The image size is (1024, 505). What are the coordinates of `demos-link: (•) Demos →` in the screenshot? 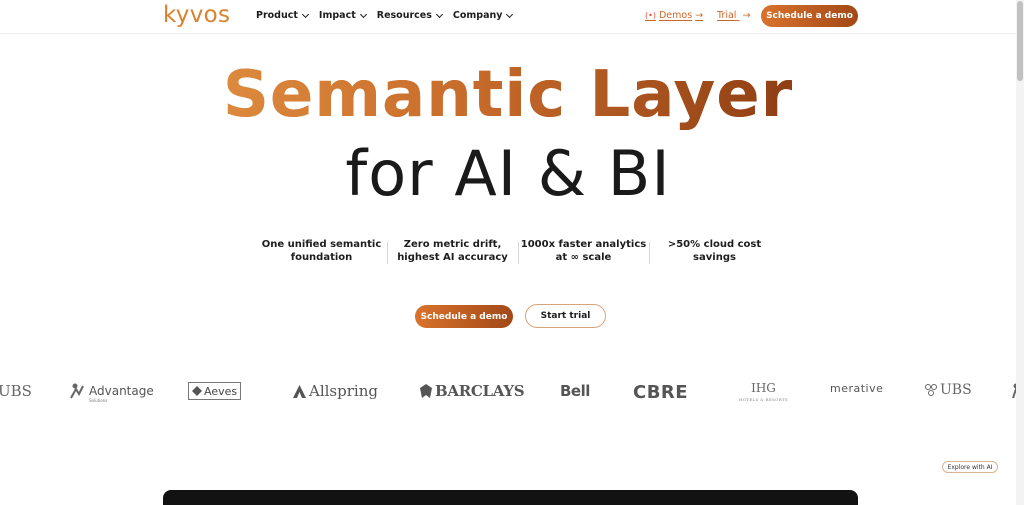 It's located at (674, 15).